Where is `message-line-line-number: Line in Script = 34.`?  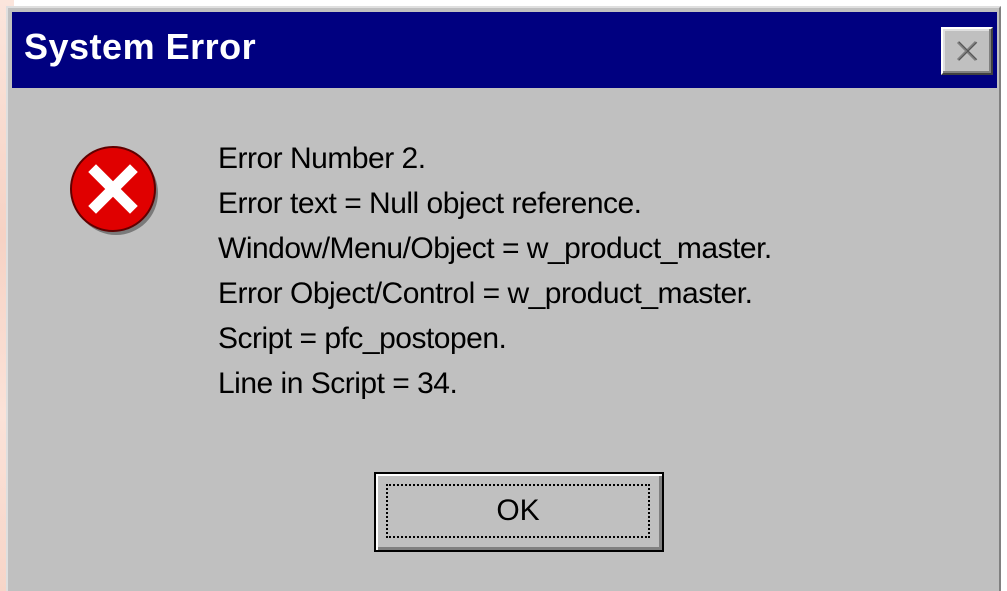 message-line-line-number: Line in Script = 34. is located at coordinates (338, 383).